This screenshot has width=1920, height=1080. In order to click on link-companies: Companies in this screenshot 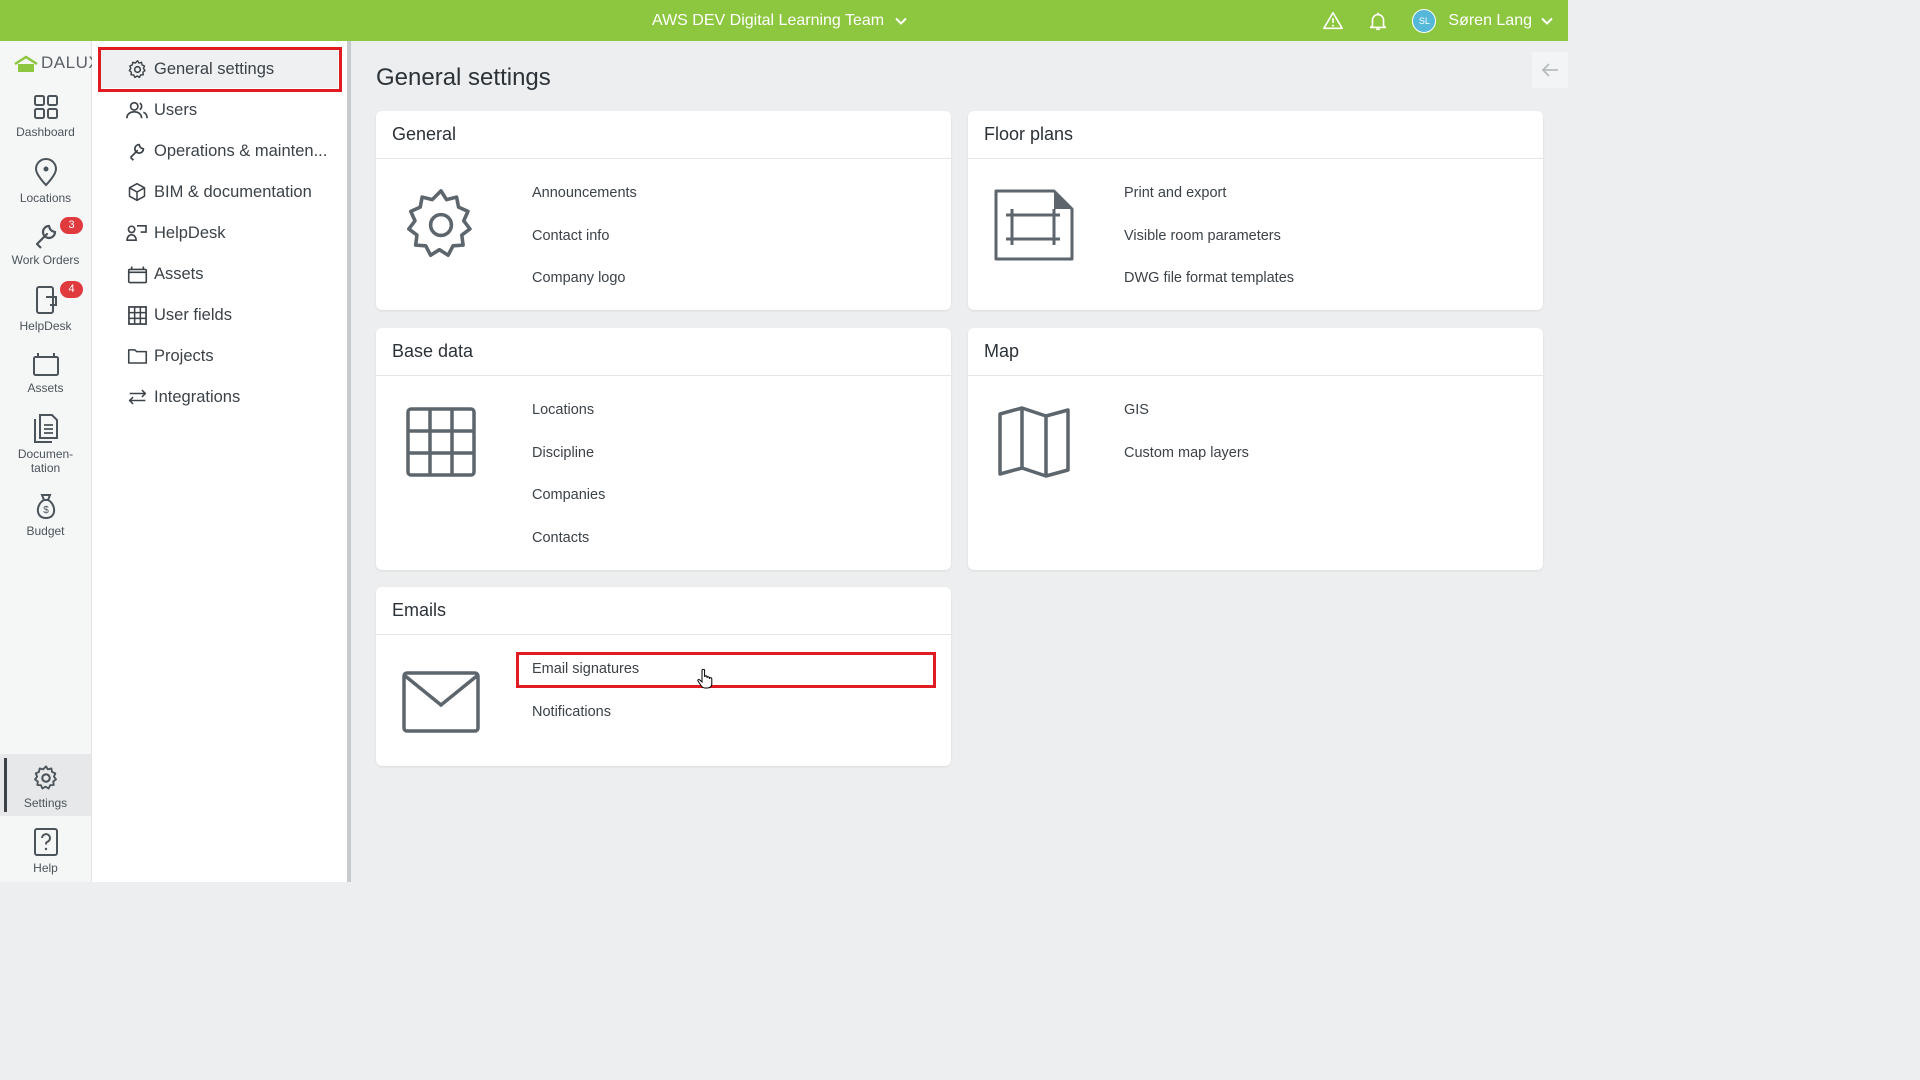, I will do `click(568, 506)`.